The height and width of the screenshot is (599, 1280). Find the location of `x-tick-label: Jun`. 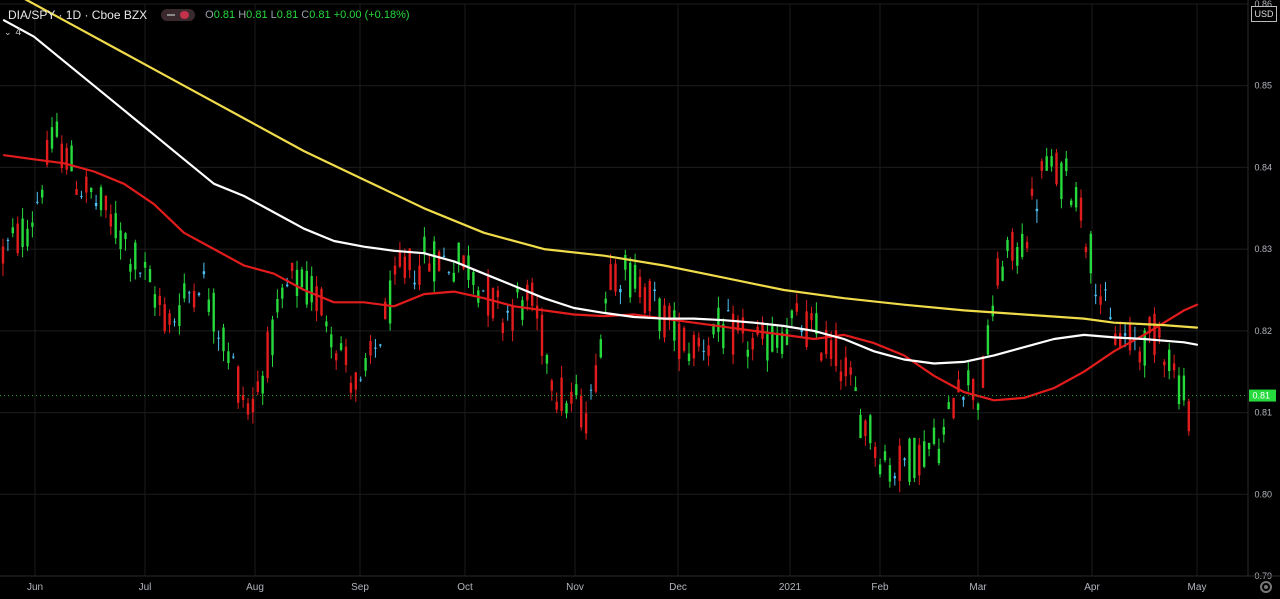

x-tick-label: Jun is located at coordinates (35, 587).